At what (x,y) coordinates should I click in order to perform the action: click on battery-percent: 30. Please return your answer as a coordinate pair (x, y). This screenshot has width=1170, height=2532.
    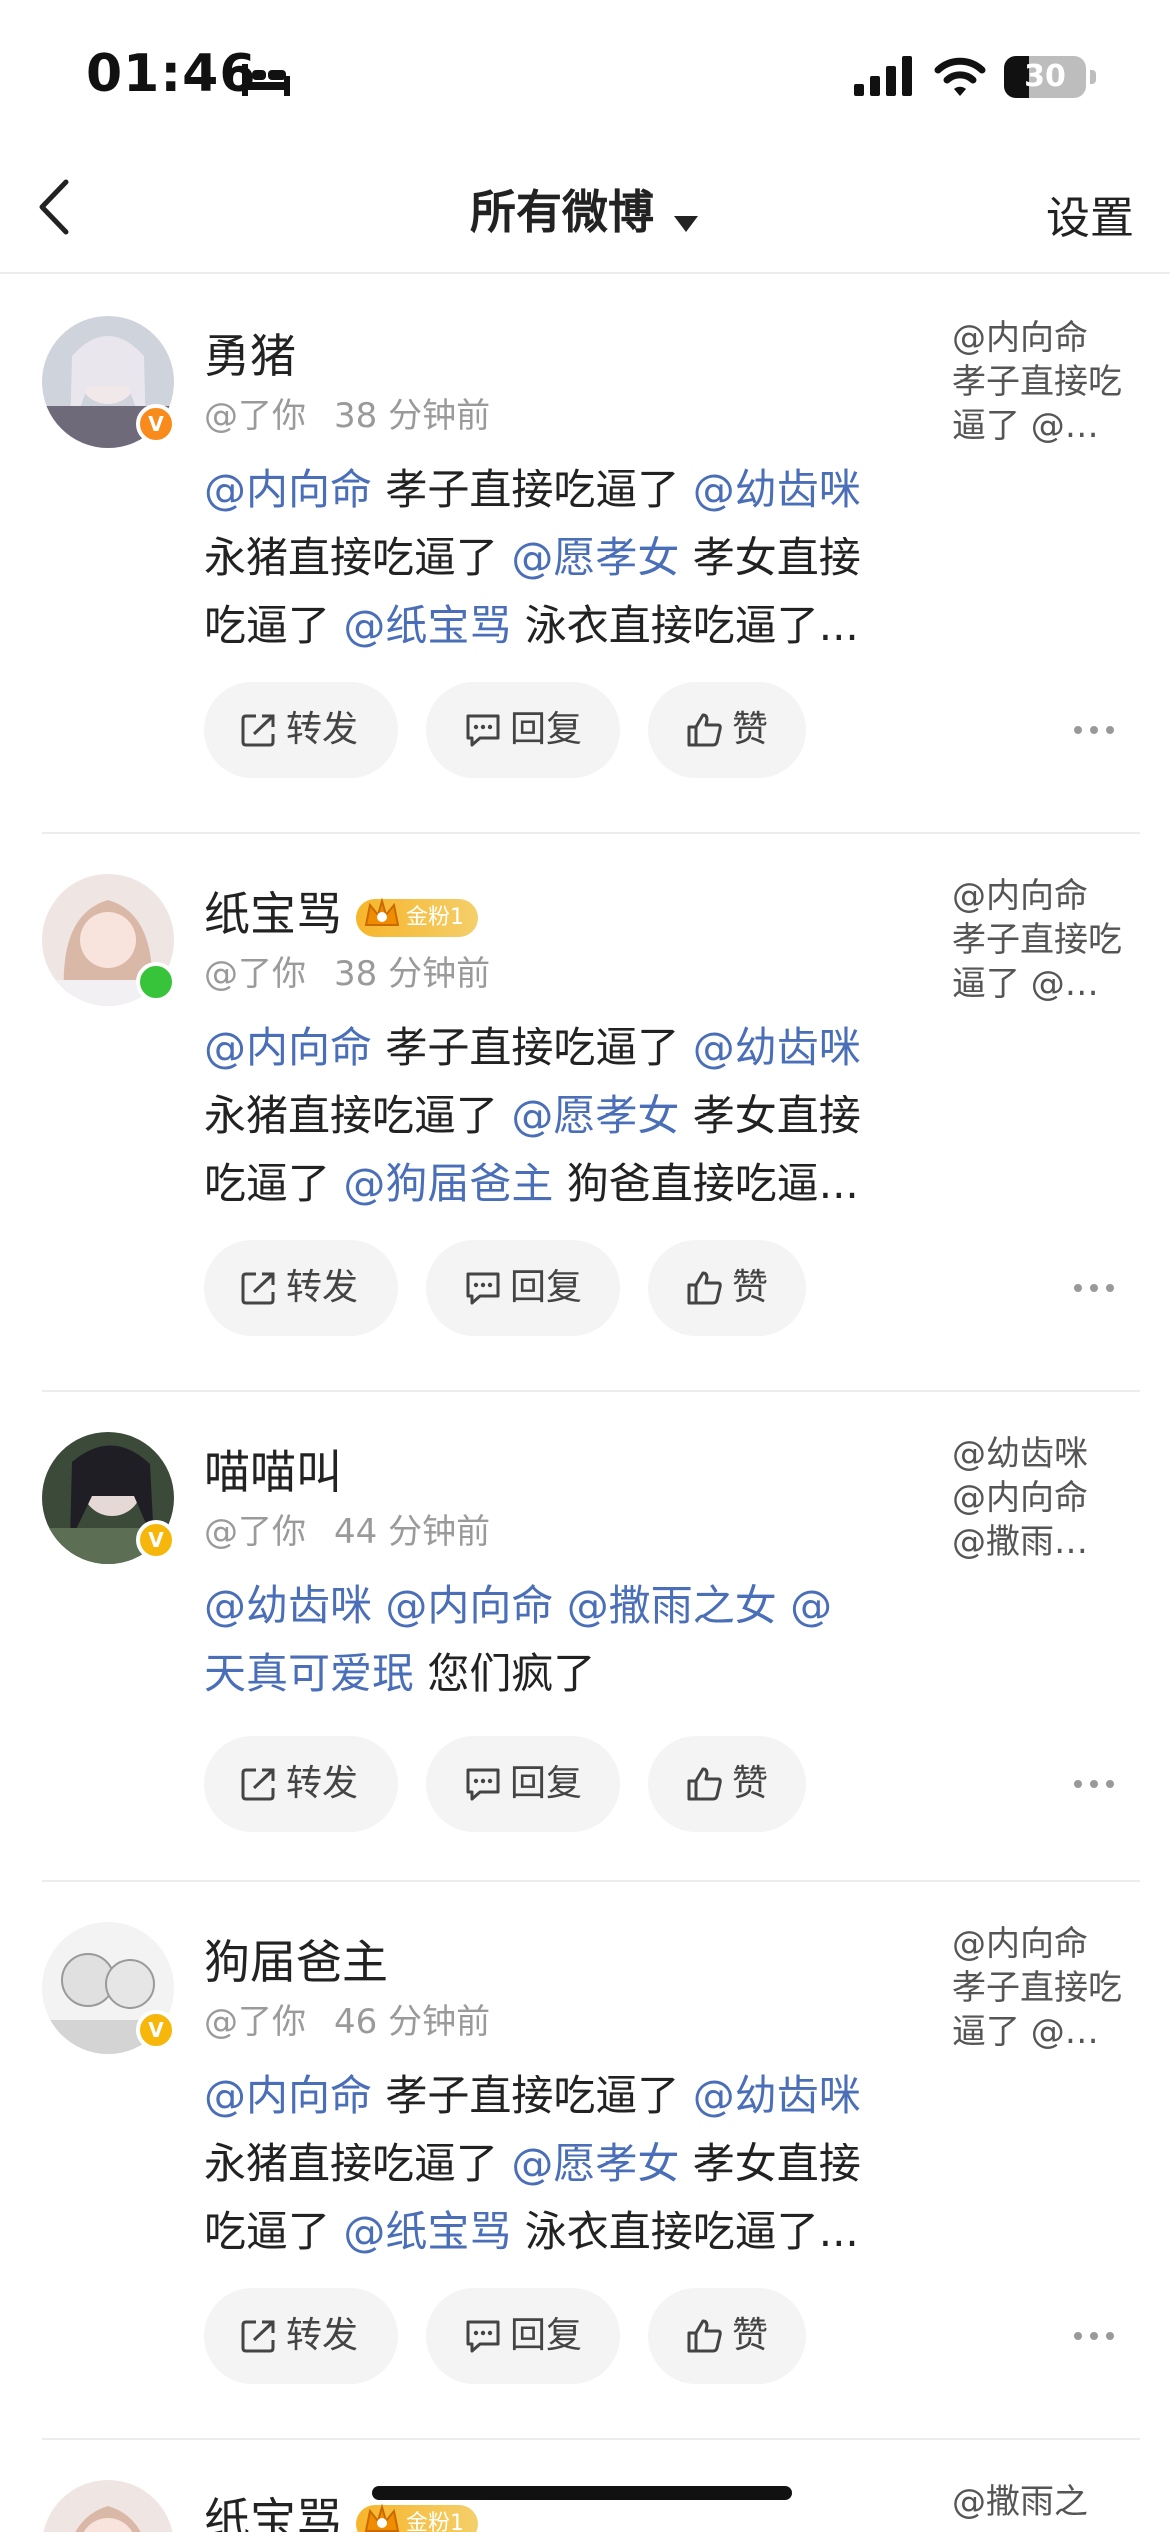
    Looking at the image, I should click on (1045, 76).